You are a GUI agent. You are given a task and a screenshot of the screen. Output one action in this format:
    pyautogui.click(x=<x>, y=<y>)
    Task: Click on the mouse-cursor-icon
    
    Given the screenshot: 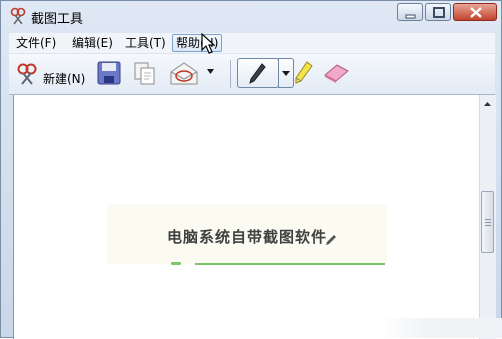 What is the action you would take?
    pyautogui.click(x=208, y=43)
    